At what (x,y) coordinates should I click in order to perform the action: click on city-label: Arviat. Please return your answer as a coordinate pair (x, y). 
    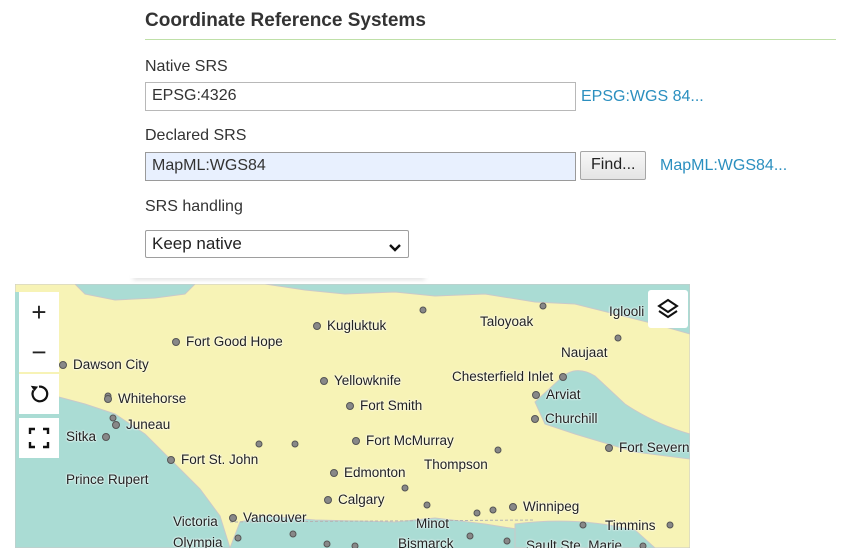
    Looking at the image, I should click on (556, 394).